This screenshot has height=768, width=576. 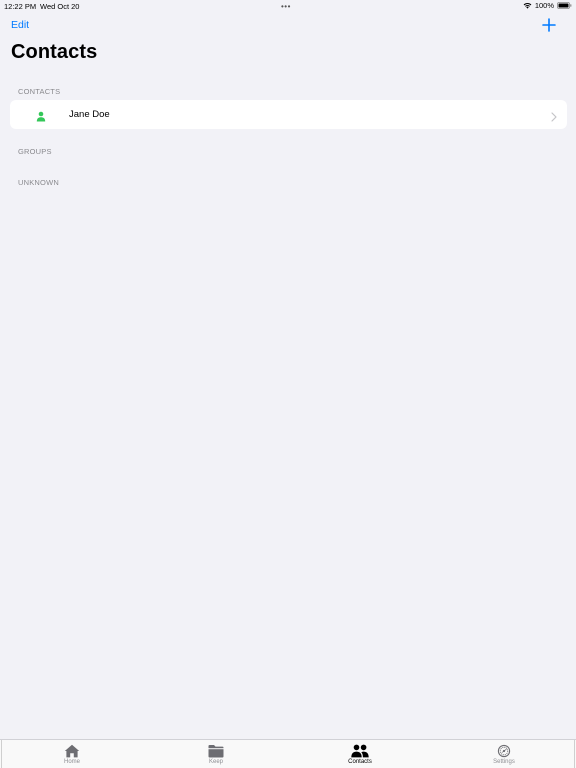 I want to click on battery-percent: 100%, so click(x=544, y=5).